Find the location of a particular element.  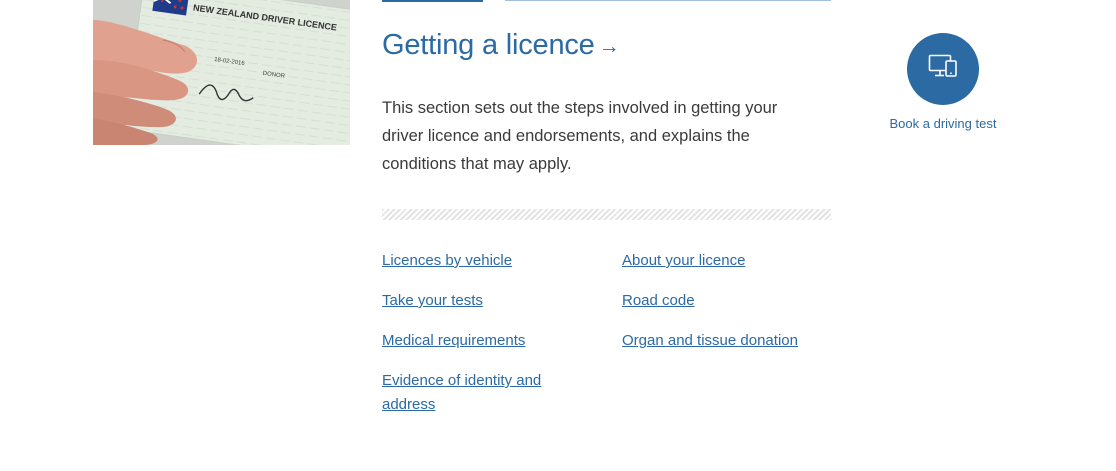

book-icon-circle is located at coordinates (943, 69).